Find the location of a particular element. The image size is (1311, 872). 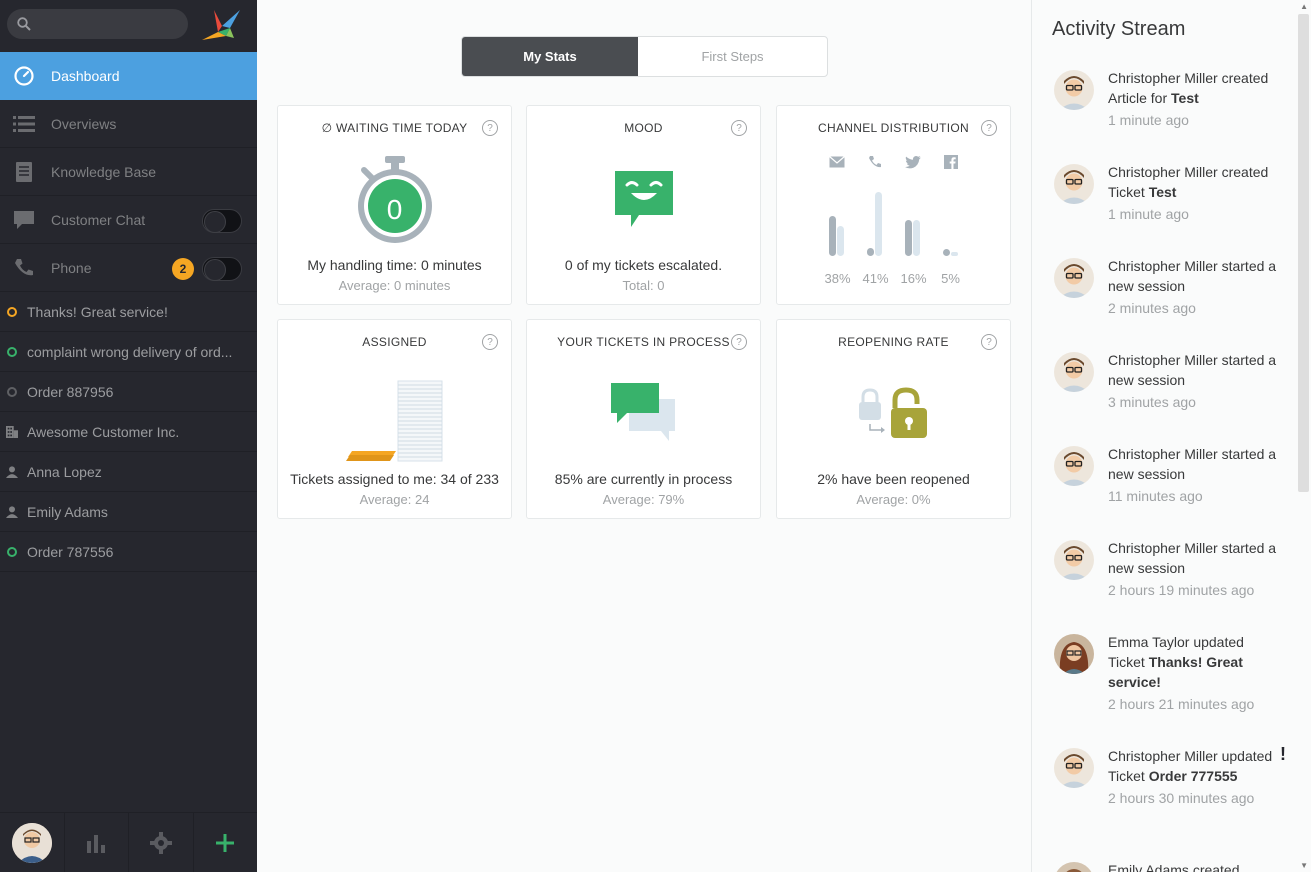

activity-time: 2 hours 30 minutes ago is located at coordinates (1181, 798).